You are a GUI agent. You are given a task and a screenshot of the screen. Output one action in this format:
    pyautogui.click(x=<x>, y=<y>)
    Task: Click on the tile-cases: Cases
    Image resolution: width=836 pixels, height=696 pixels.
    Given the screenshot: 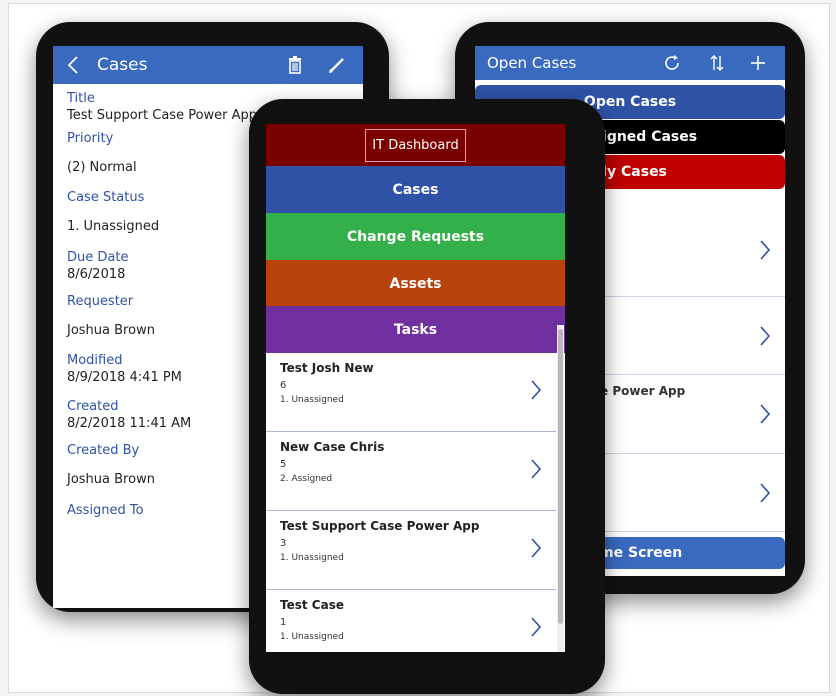 What is the action you would take?
    pyautogui.click(x=415, y=189)
    